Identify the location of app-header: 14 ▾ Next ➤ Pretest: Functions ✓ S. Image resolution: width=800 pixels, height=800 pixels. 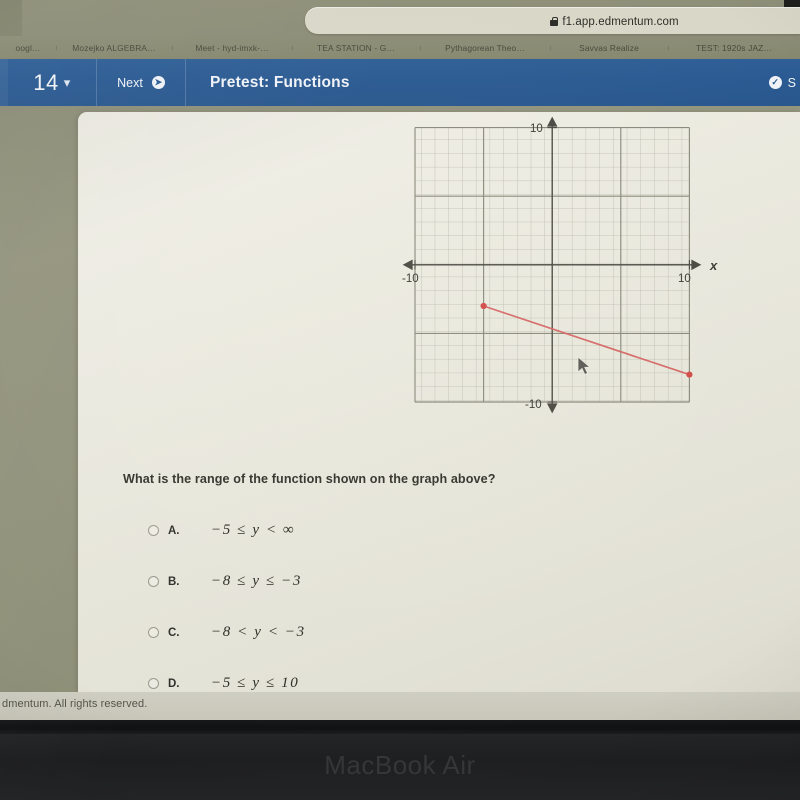
(400, 82).